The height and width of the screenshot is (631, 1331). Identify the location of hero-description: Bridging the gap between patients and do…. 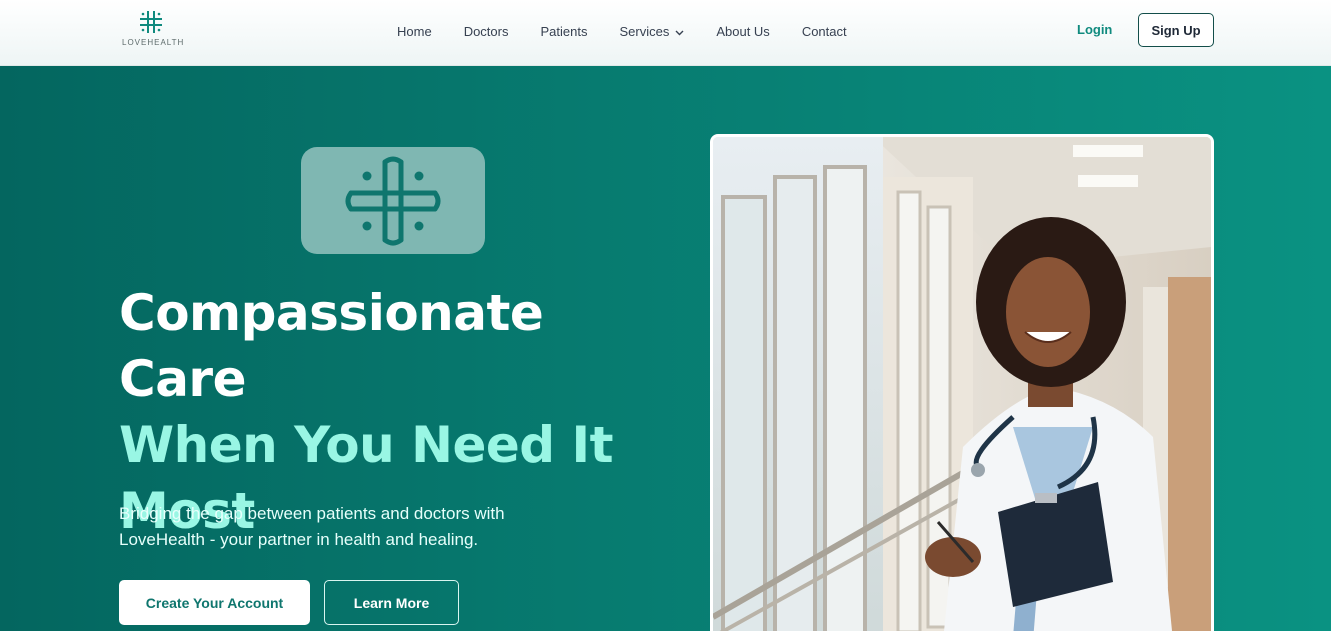
(312, 526).